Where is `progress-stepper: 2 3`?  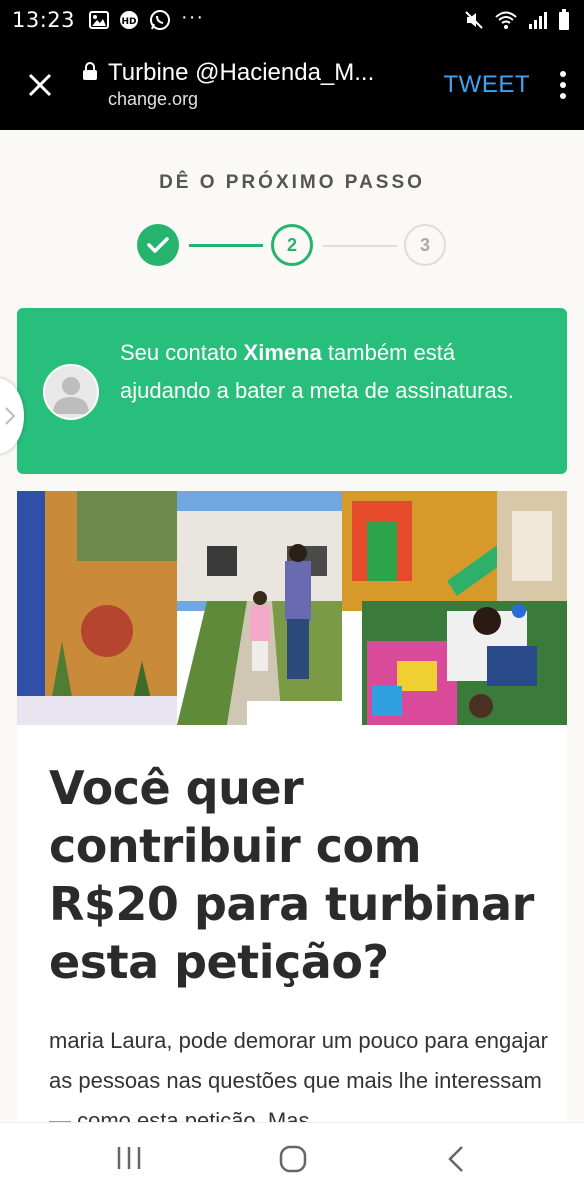 progress-stepper: 2 3 is located at coordinates (292, 245).